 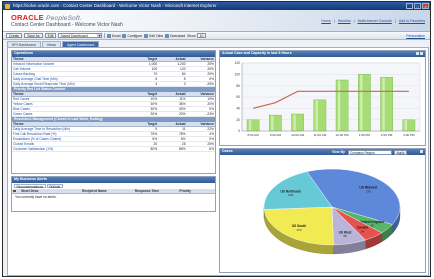 I want to click on view-by-label: View By, so click(x=338, y=152).